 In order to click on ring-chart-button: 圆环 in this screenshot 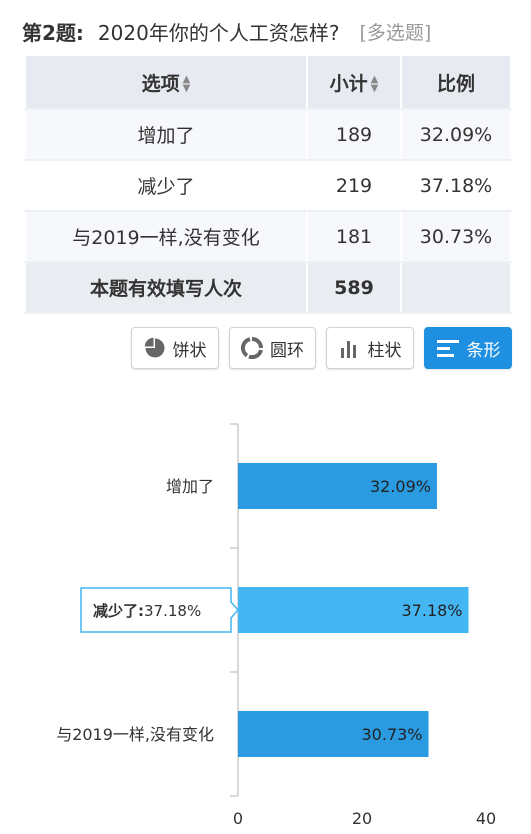, I will do `click(272, 348)`.